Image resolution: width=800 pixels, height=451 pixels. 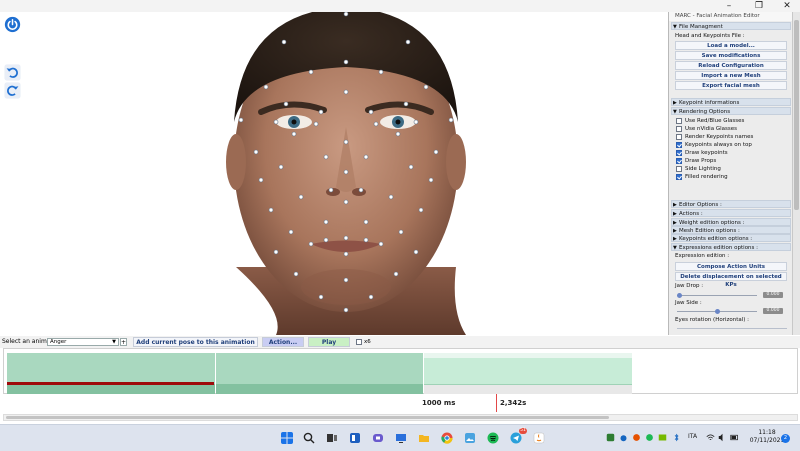 I want to click on window-titlebar: – ❐ ✕, so click(x=400, y=6).